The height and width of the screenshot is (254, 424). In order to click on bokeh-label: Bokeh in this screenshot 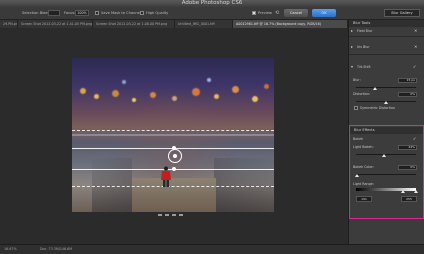, I will do `click(358, 139)`.